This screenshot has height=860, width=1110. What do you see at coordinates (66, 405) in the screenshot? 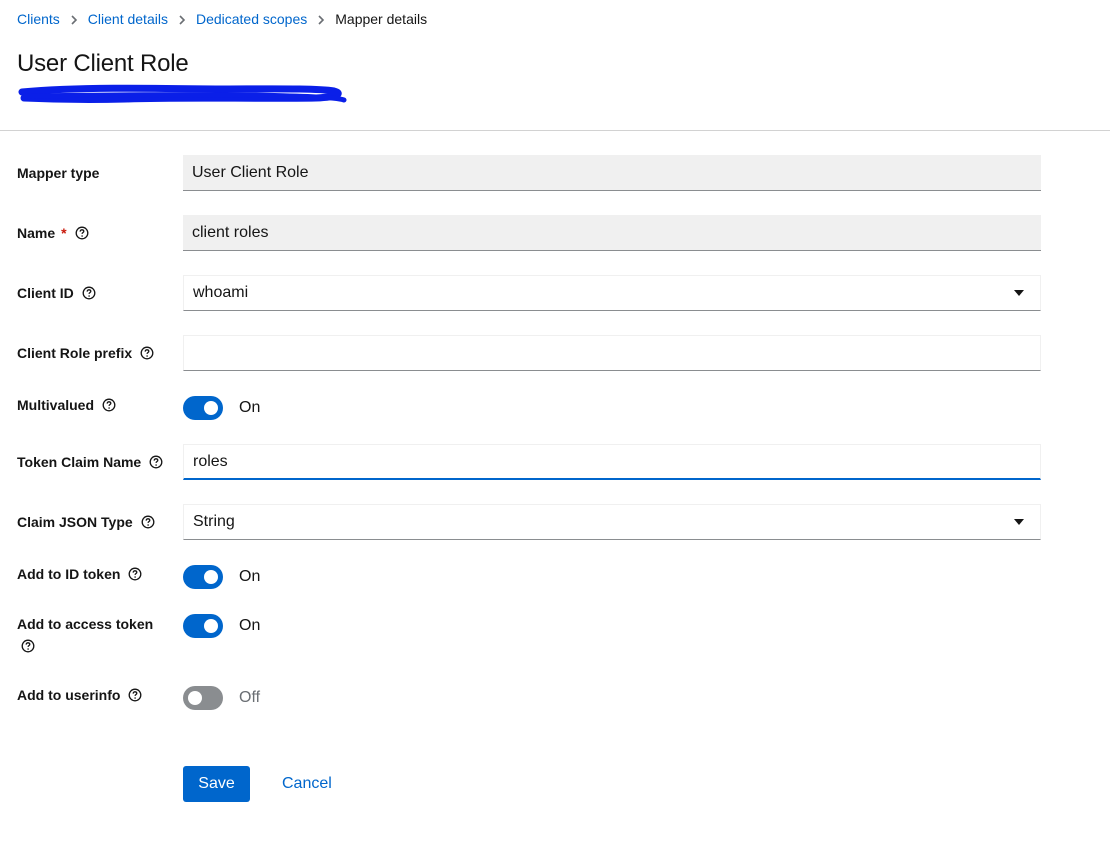
I see `label-multivalued: Multivalued` at bounding box center [66, 405].